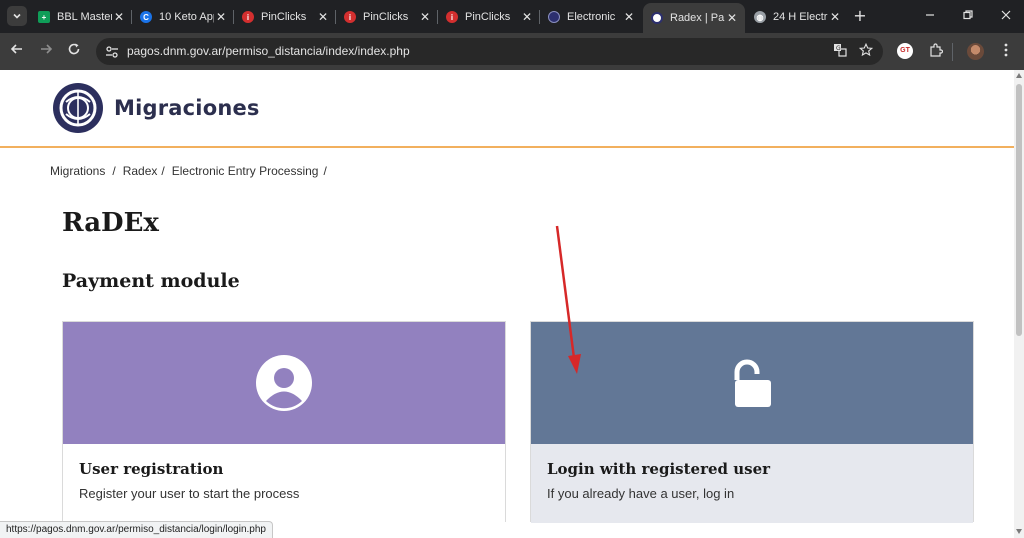 The image size is (1024, 538). Describe the element at coordinates (151, 469) in the screenshot. I see `card-title: User registration` at that location.